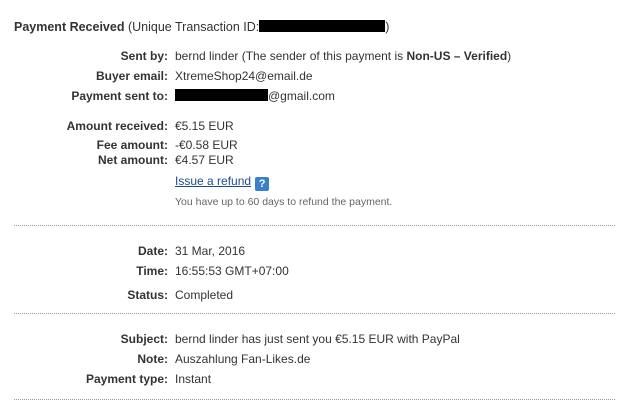  I want to click on title-transaction-prefix: (Unique Transaction ID:, so click(193, 27).